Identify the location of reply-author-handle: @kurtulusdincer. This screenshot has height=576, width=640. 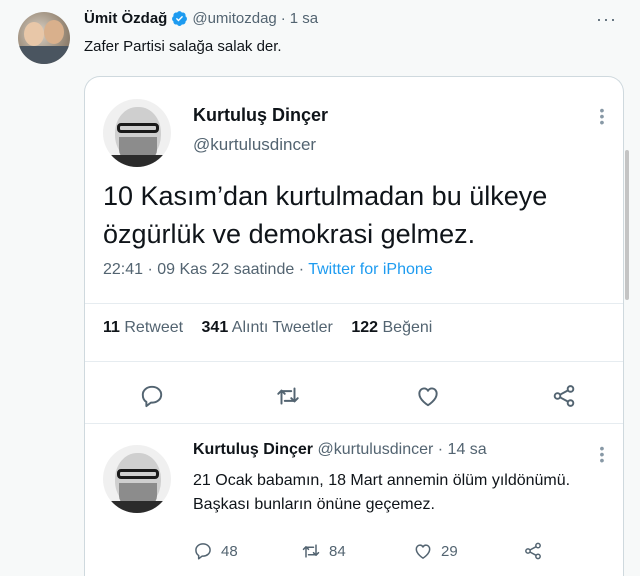
(375, 449).